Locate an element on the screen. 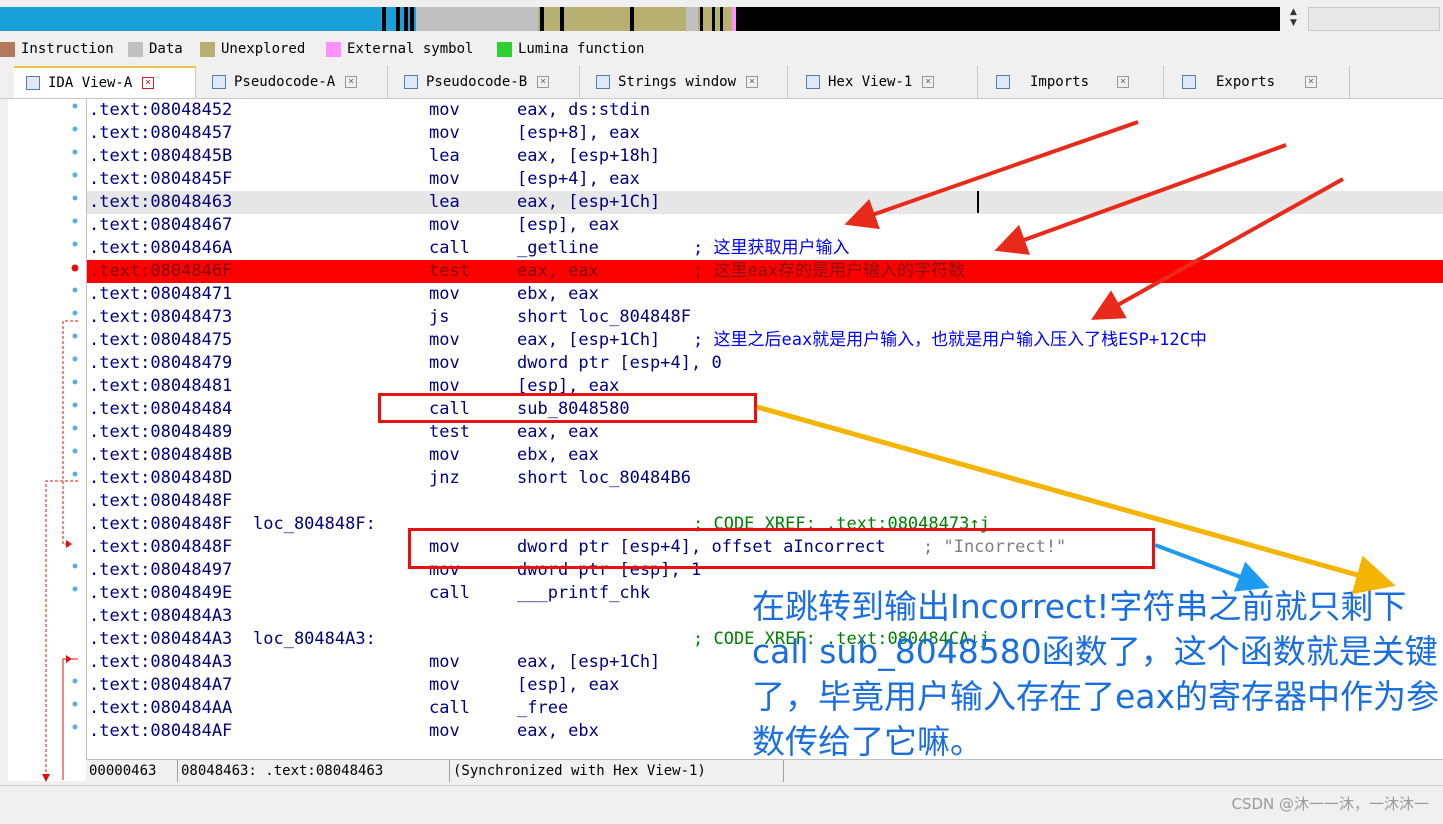  code-line: .text:08048473 js short loc_804848F is located at coordinates (765, 317).